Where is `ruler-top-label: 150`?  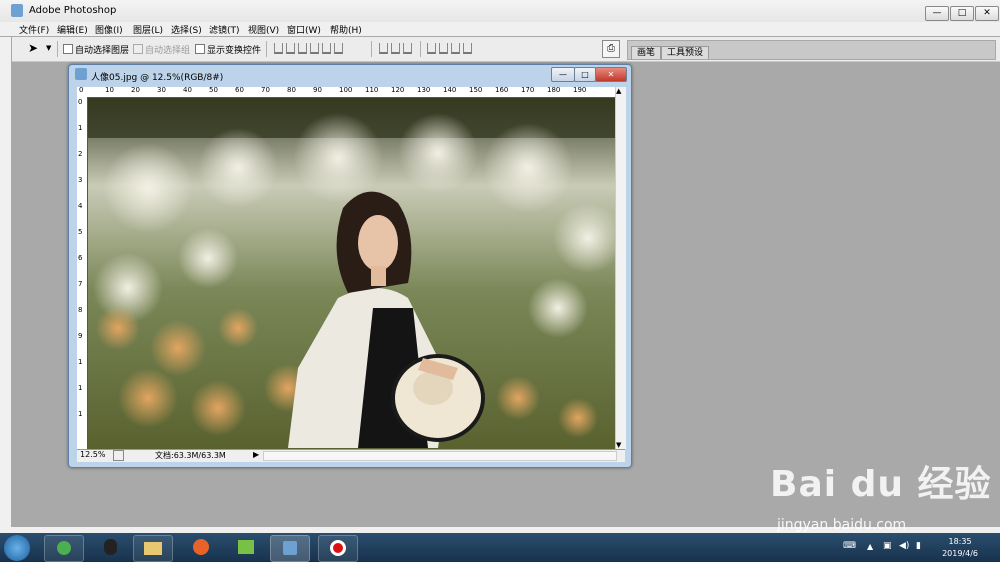 ruler-top-label: 150 is located at coordinates (476, 90).